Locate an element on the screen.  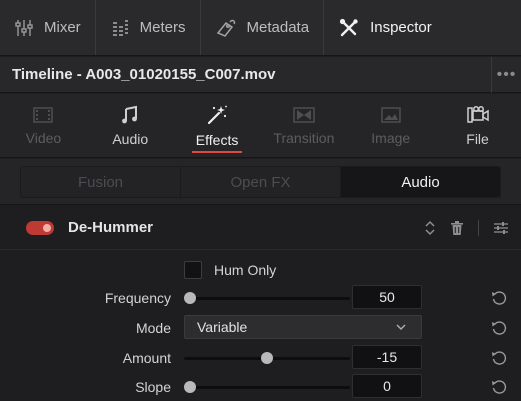
metadata-button: Metadata is located at coordinates (263, 27).